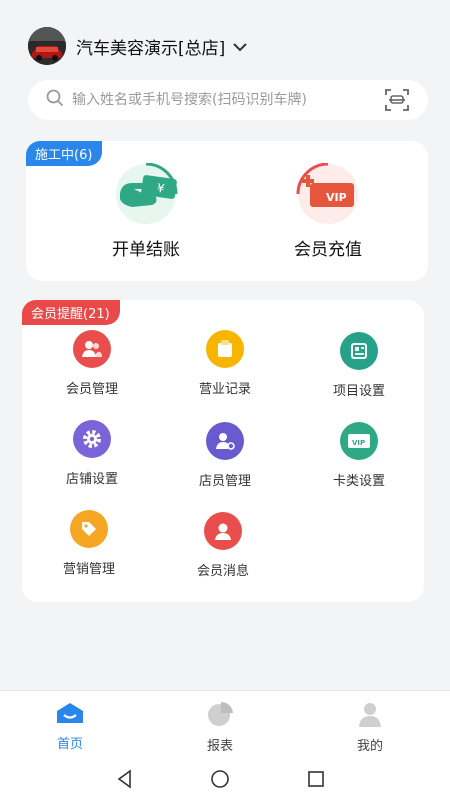 The image size is (450, 800). I want to click on store-settings-label: 店铺设置, so click(91, 479).